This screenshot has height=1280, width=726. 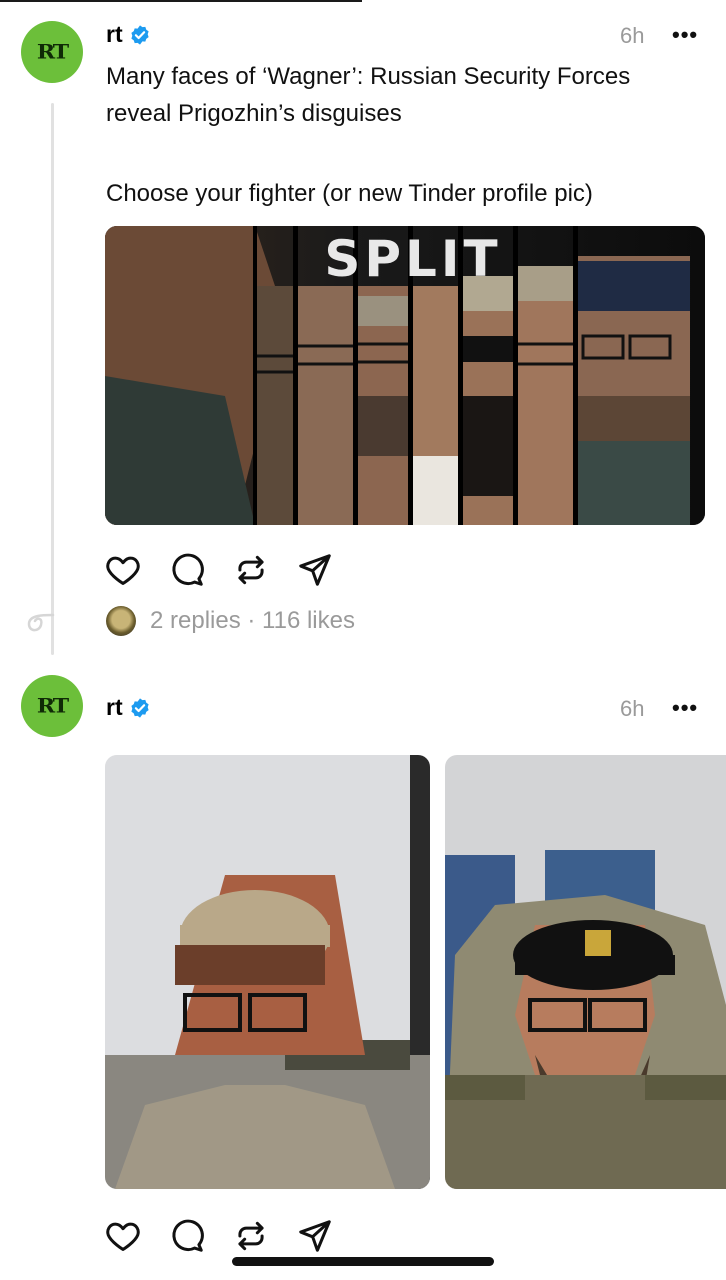 What do you see at coordinates (363, 1261) in the screenshot?
I see `home-indicator` at bounding box center [363, 1261].